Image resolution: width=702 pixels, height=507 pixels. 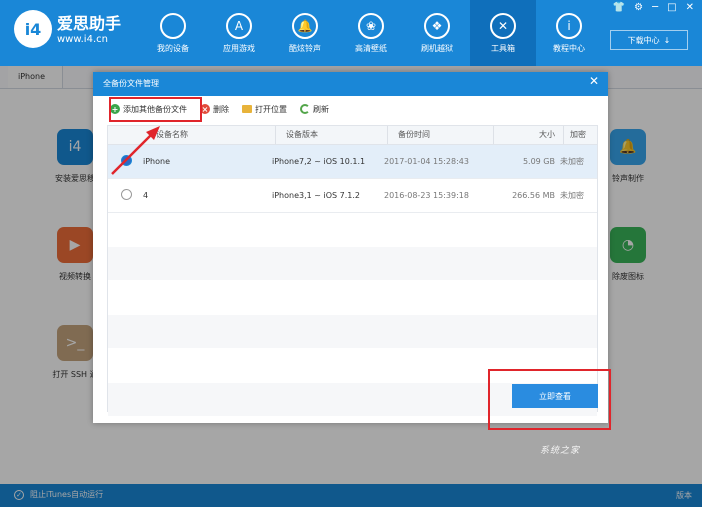 I want to click on nav-label: 高清壁纸, so click(x=371, y=48).